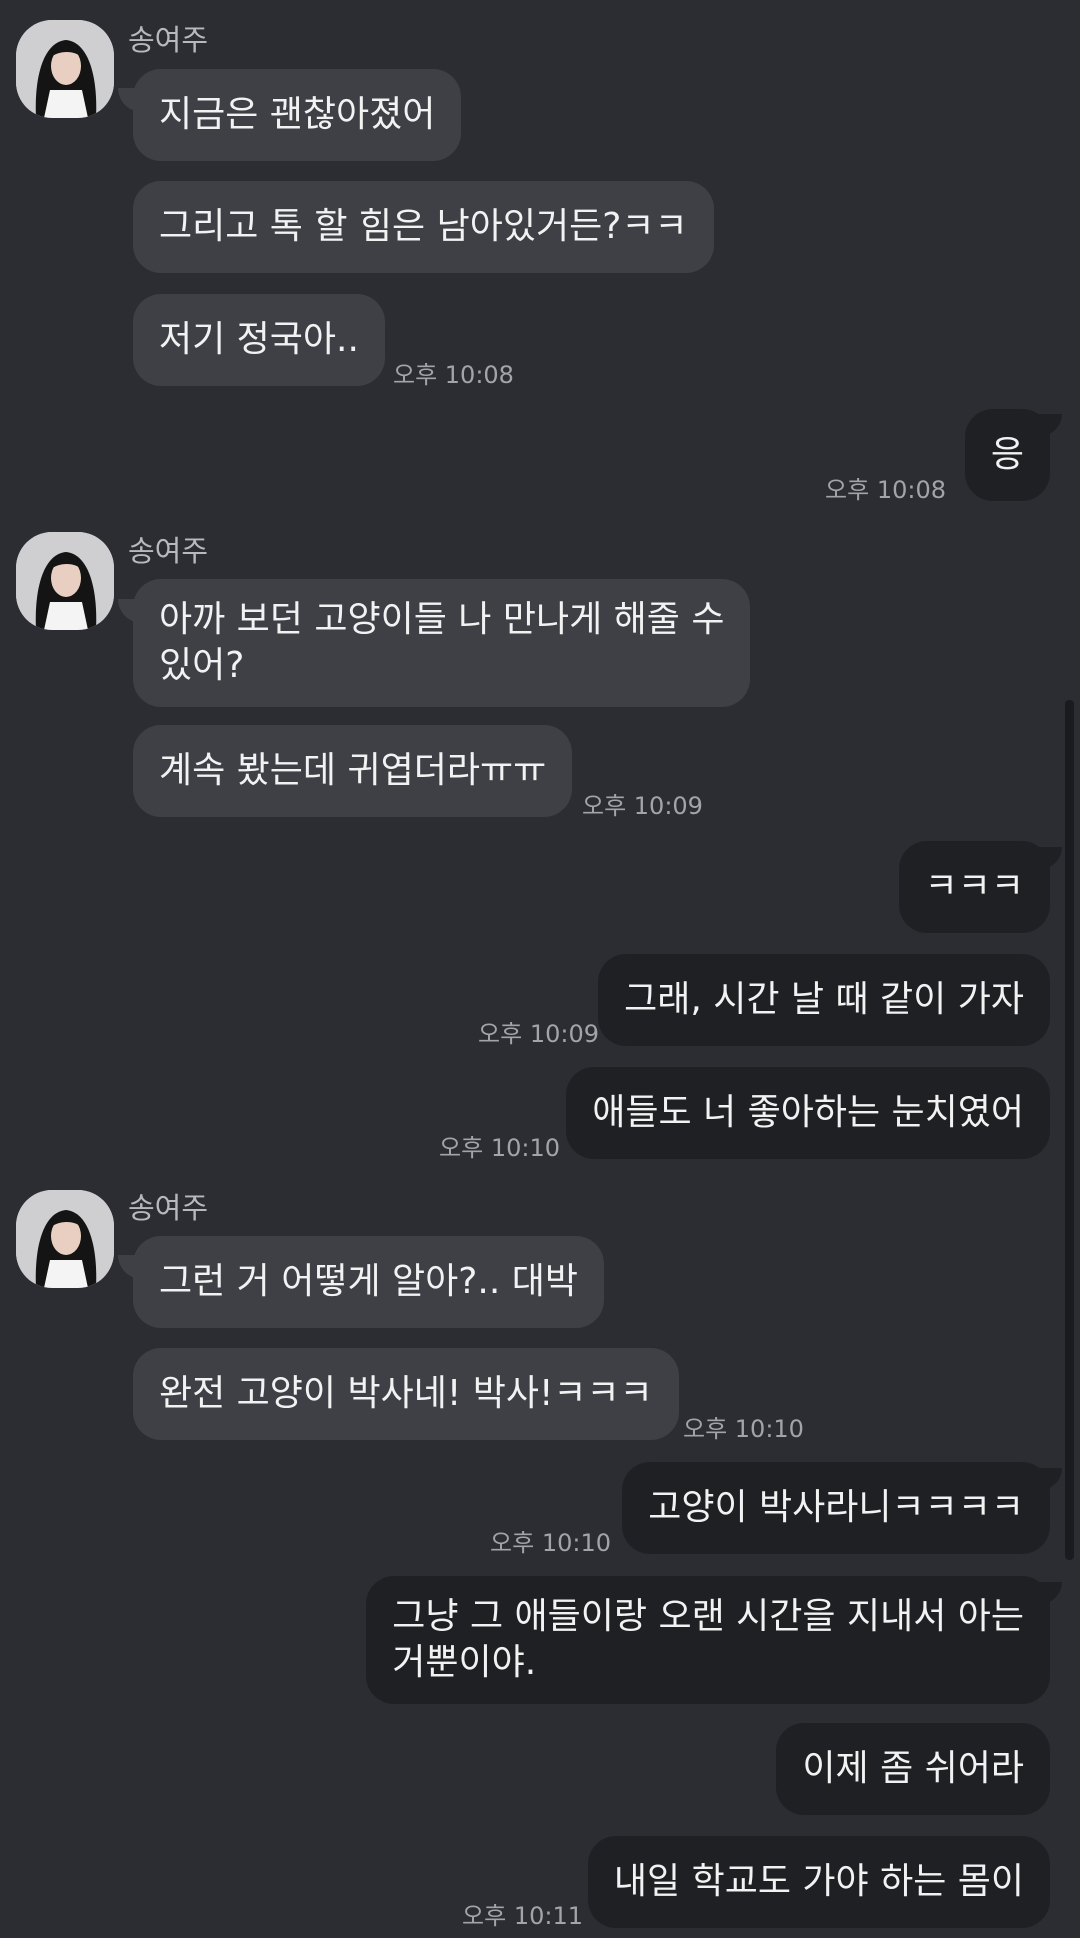 This screenshot has height=1938, width=1080. I want to click on message-bubble-outgoing: 그냥 그 애들이랑 오랜 시간을 지내서 아는 거뿐이야., so click(708, 1640).